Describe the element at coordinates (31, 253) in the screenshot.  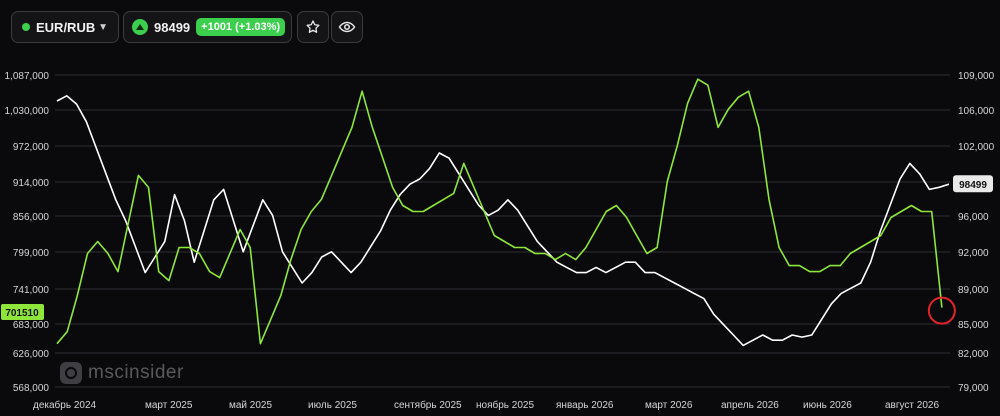
I see `left-tick-label: 799,000` at that location.